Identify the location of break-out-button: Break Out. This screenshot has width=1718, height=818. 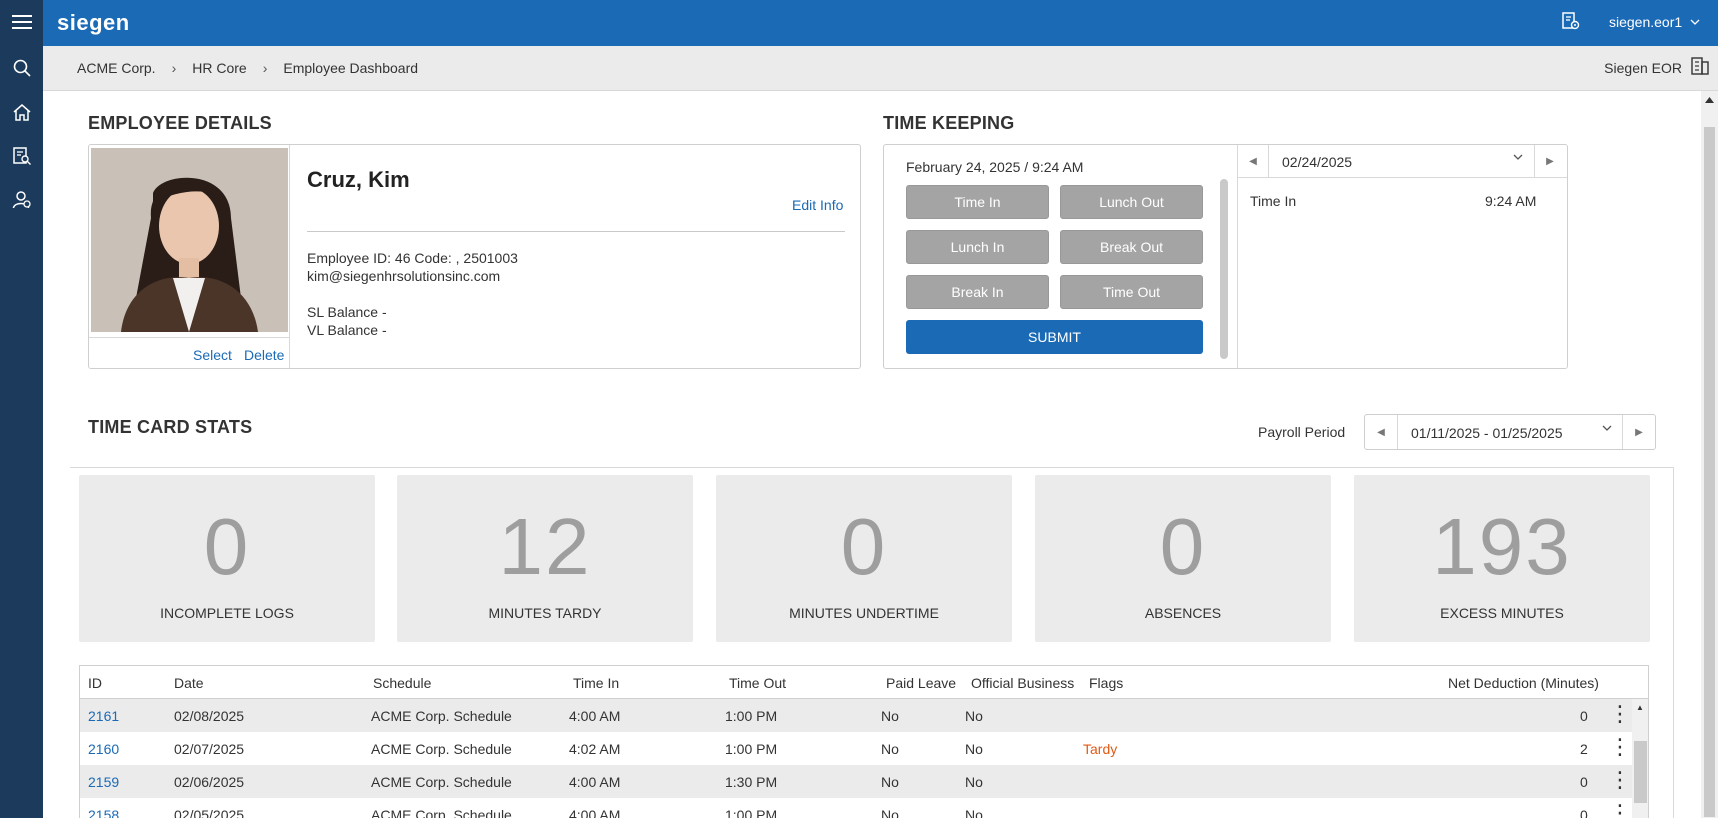
(1131, 247).